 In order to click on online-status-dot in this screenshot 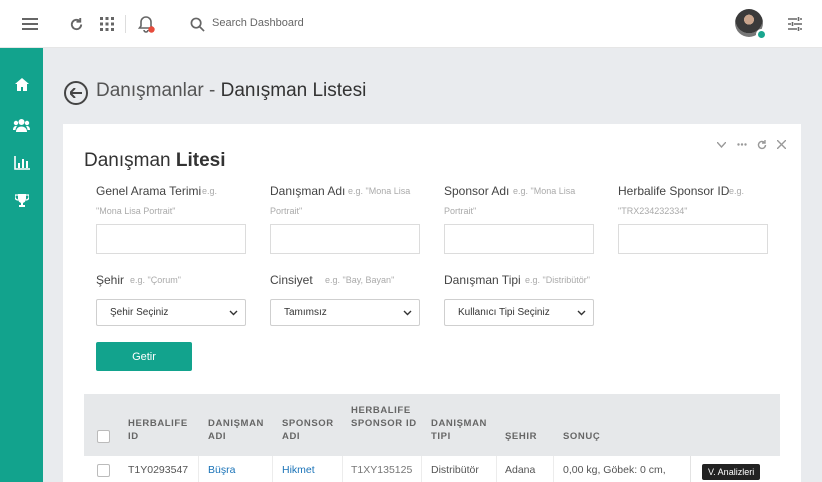, I will do `click(761, 34)`.